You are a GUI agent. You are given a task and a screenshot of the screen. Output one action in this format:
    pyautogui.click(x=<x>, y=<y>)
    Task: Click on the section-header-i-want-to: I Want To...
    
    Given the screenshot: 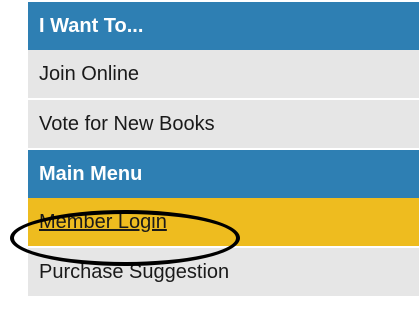 What is the action you would take?
    pyautogui.click(x=223, y=26)
    